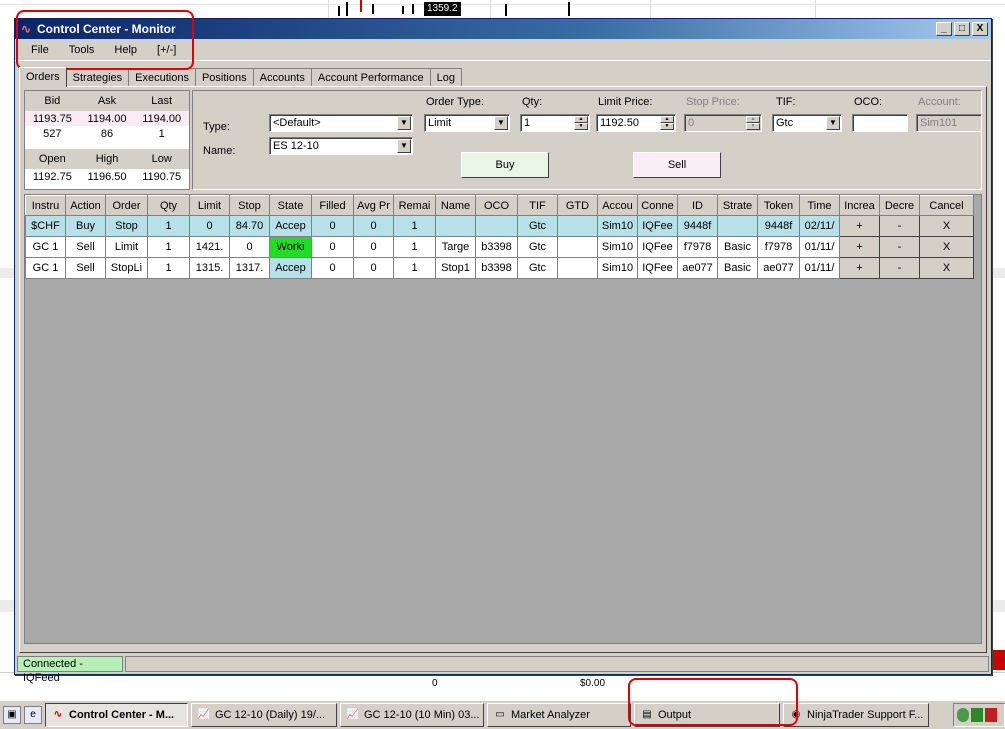  I want to click on cell-time: 01/11/, so click(819, 247).